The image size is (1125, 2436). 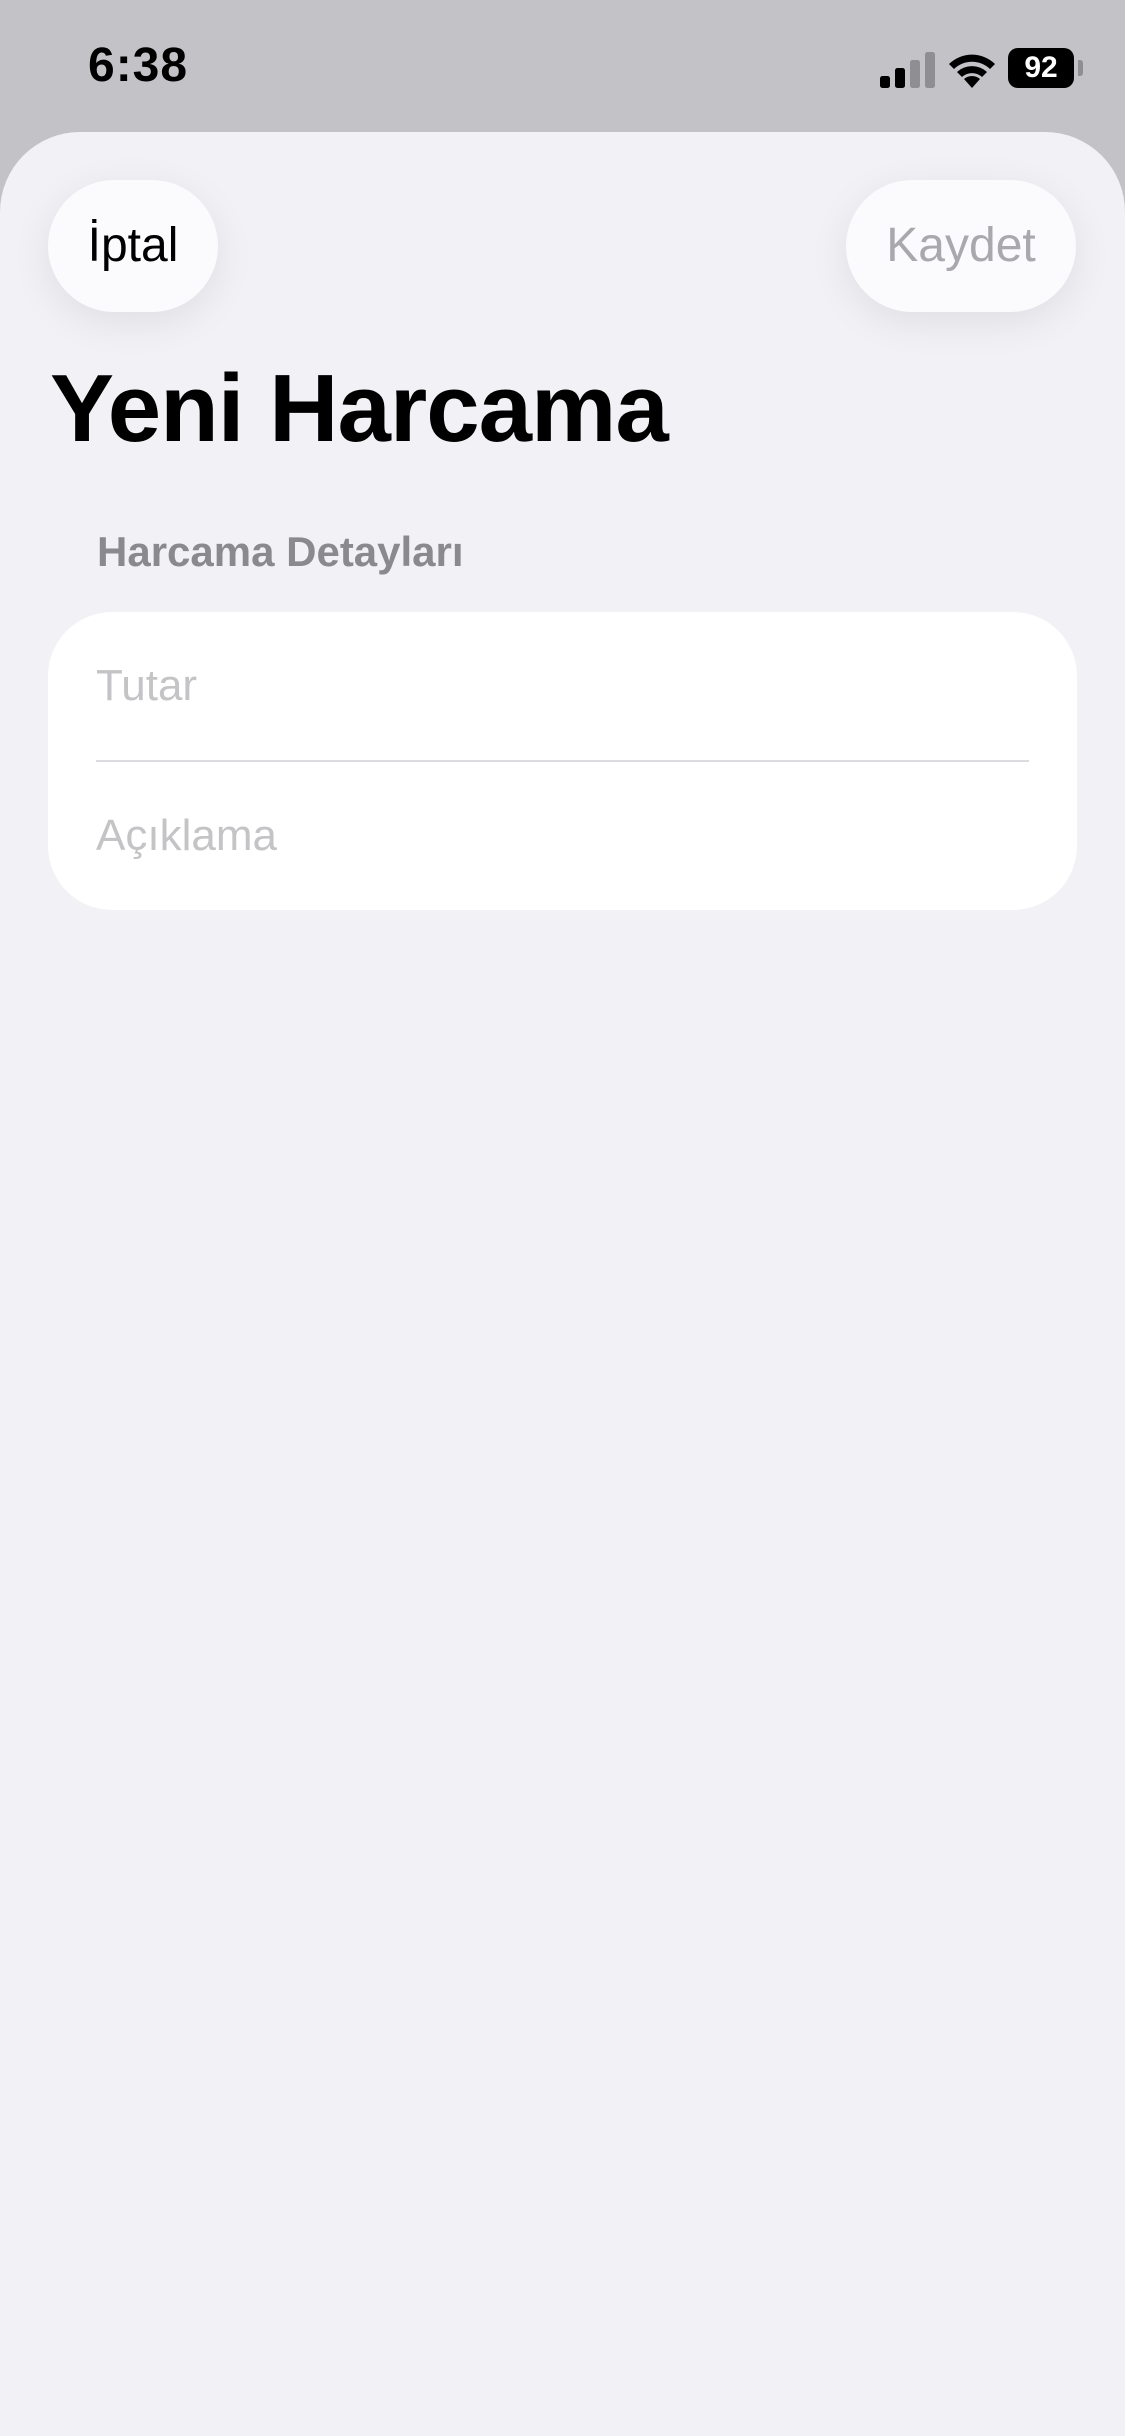 What do you see at coordinates (961, 246) in the screenshot?
I see `save-button: Kaydet` at bounding box center [961, 246].